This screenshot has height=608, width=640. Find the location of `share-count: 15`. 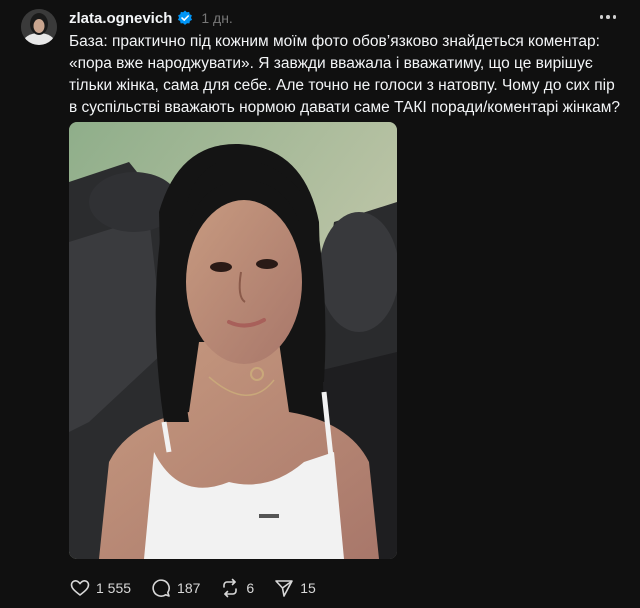

share-count: 15 is located at coordinates (308, 588).